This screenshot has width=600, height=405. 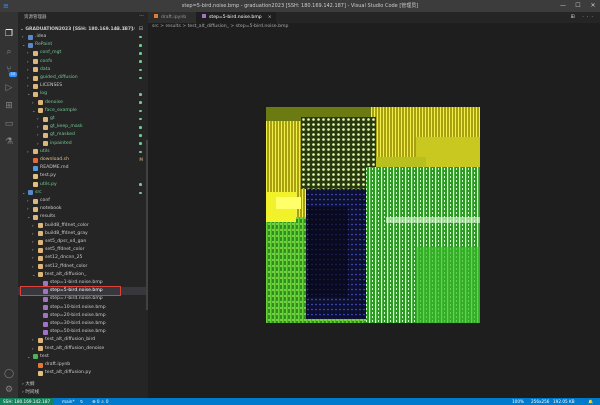 What do you see at coordinates (83, 308) in the screenshot?
I see `tree-file: step=10-bird.noise.bmp` at bounding box center [83, 308].